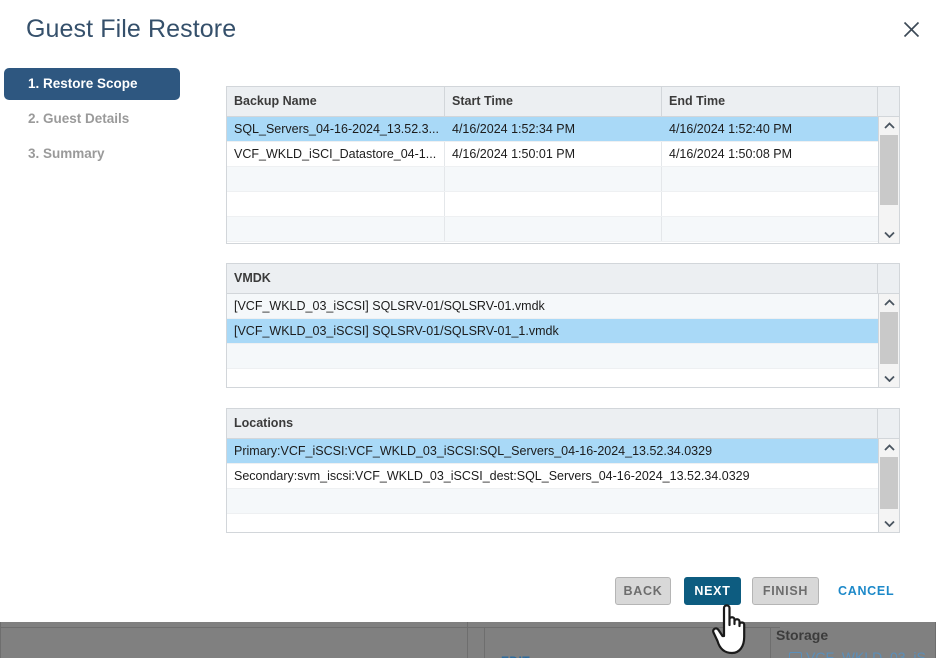  I want to click on bg-edit-link: EDIT, so click(515, 656).